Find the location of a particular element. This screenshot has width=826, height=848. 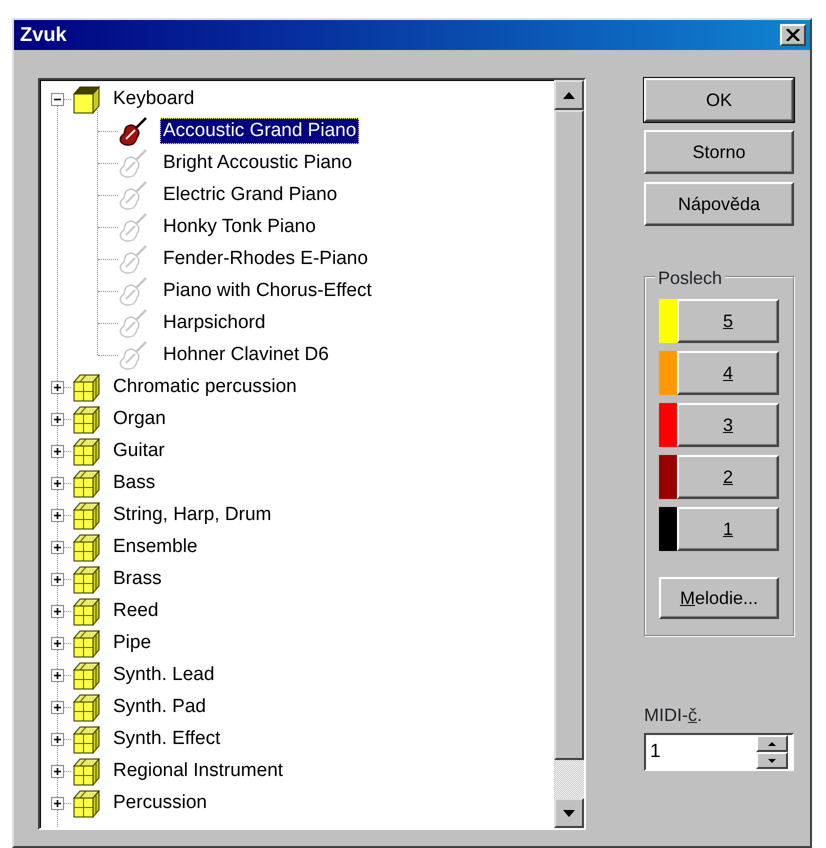

tree-item: Keyboard is located at coordinates (154, 99).